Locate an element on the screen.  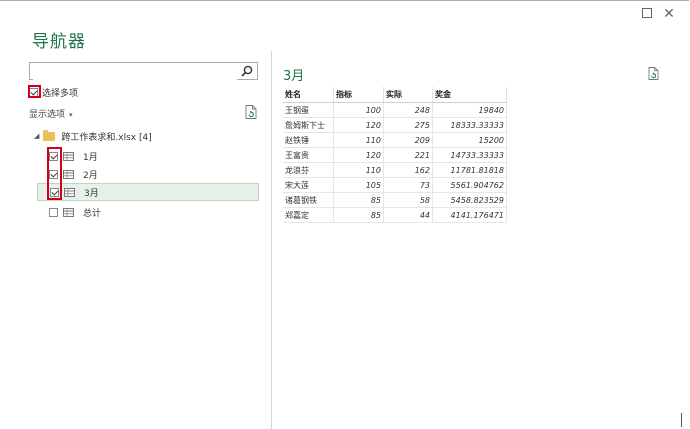
table-cell: 18333.33333 is located at coordinates (469, 125).